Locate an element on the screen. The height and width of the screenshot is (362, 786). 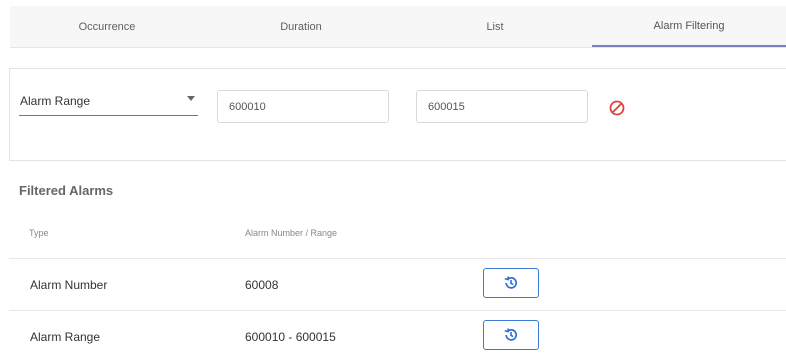
no-entry-icon is located at coordinates (617, 108).